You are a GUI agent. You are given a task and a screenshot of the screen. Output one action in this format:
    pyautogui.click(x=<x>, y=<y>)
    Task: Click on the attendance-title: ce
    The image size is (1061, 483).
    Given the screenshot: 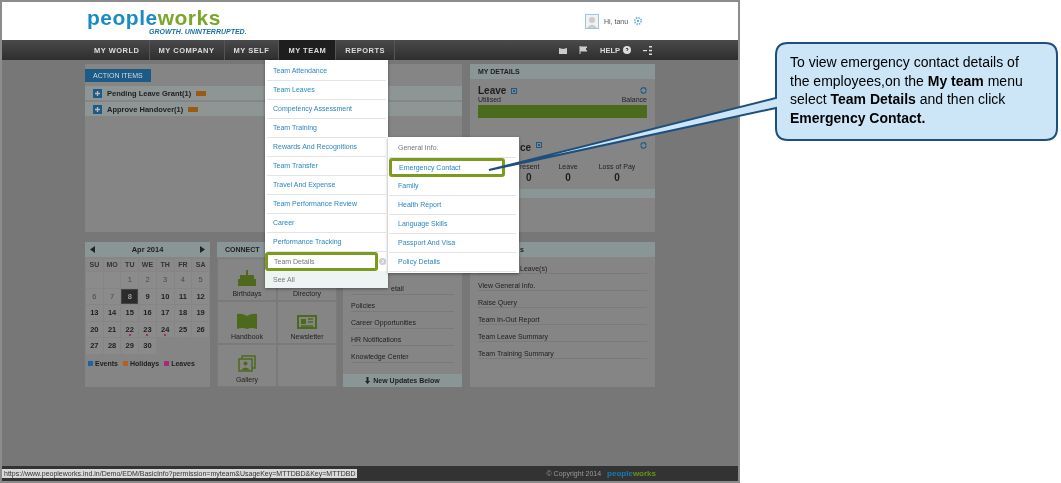 What is the action you would take?
    pyautogui.click(x=526, y=147)
    